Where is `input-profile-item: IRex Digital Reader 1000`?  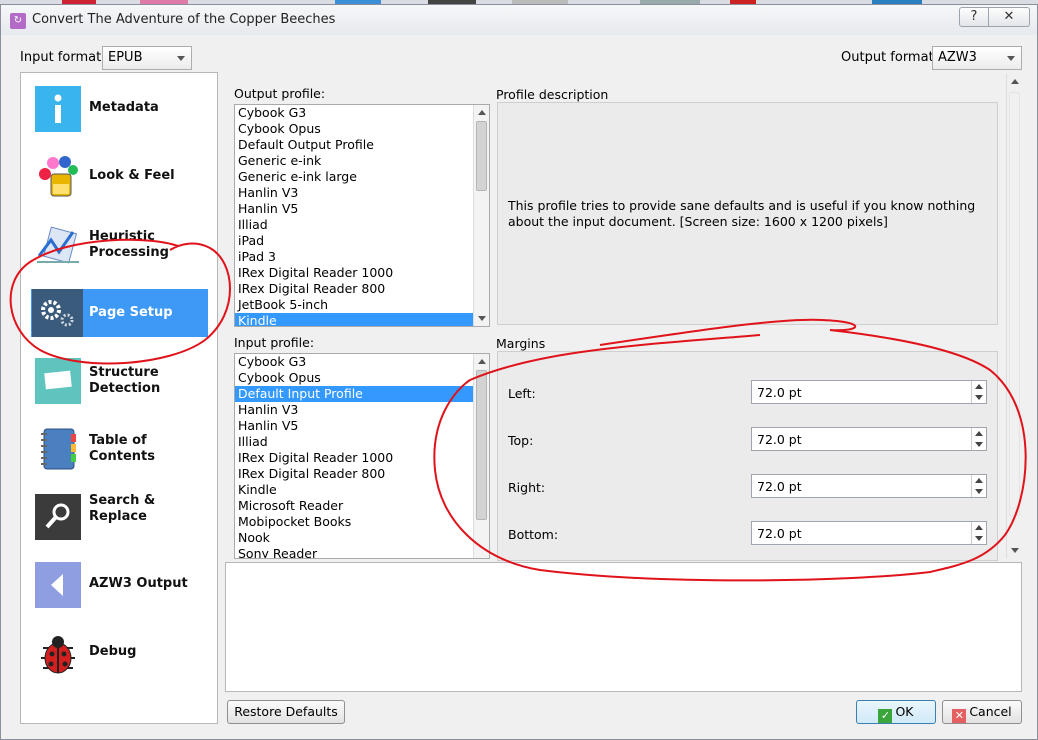 input-profile-item: IRex Digital Reader 1000 is located at coordinates (362, 458).